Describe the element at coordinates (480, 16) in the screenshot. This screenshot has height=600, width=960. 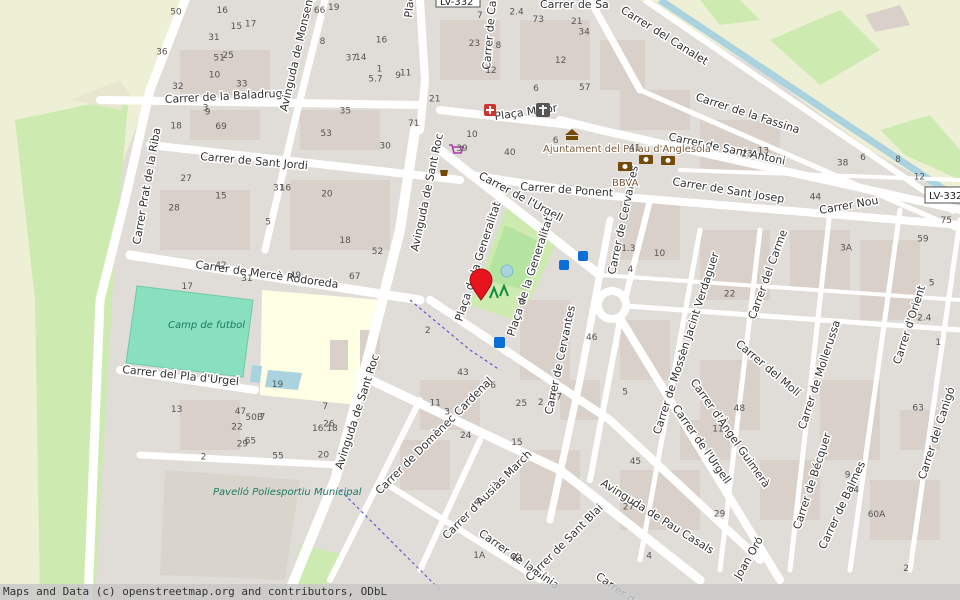
I see `house-number: 7` at that location.